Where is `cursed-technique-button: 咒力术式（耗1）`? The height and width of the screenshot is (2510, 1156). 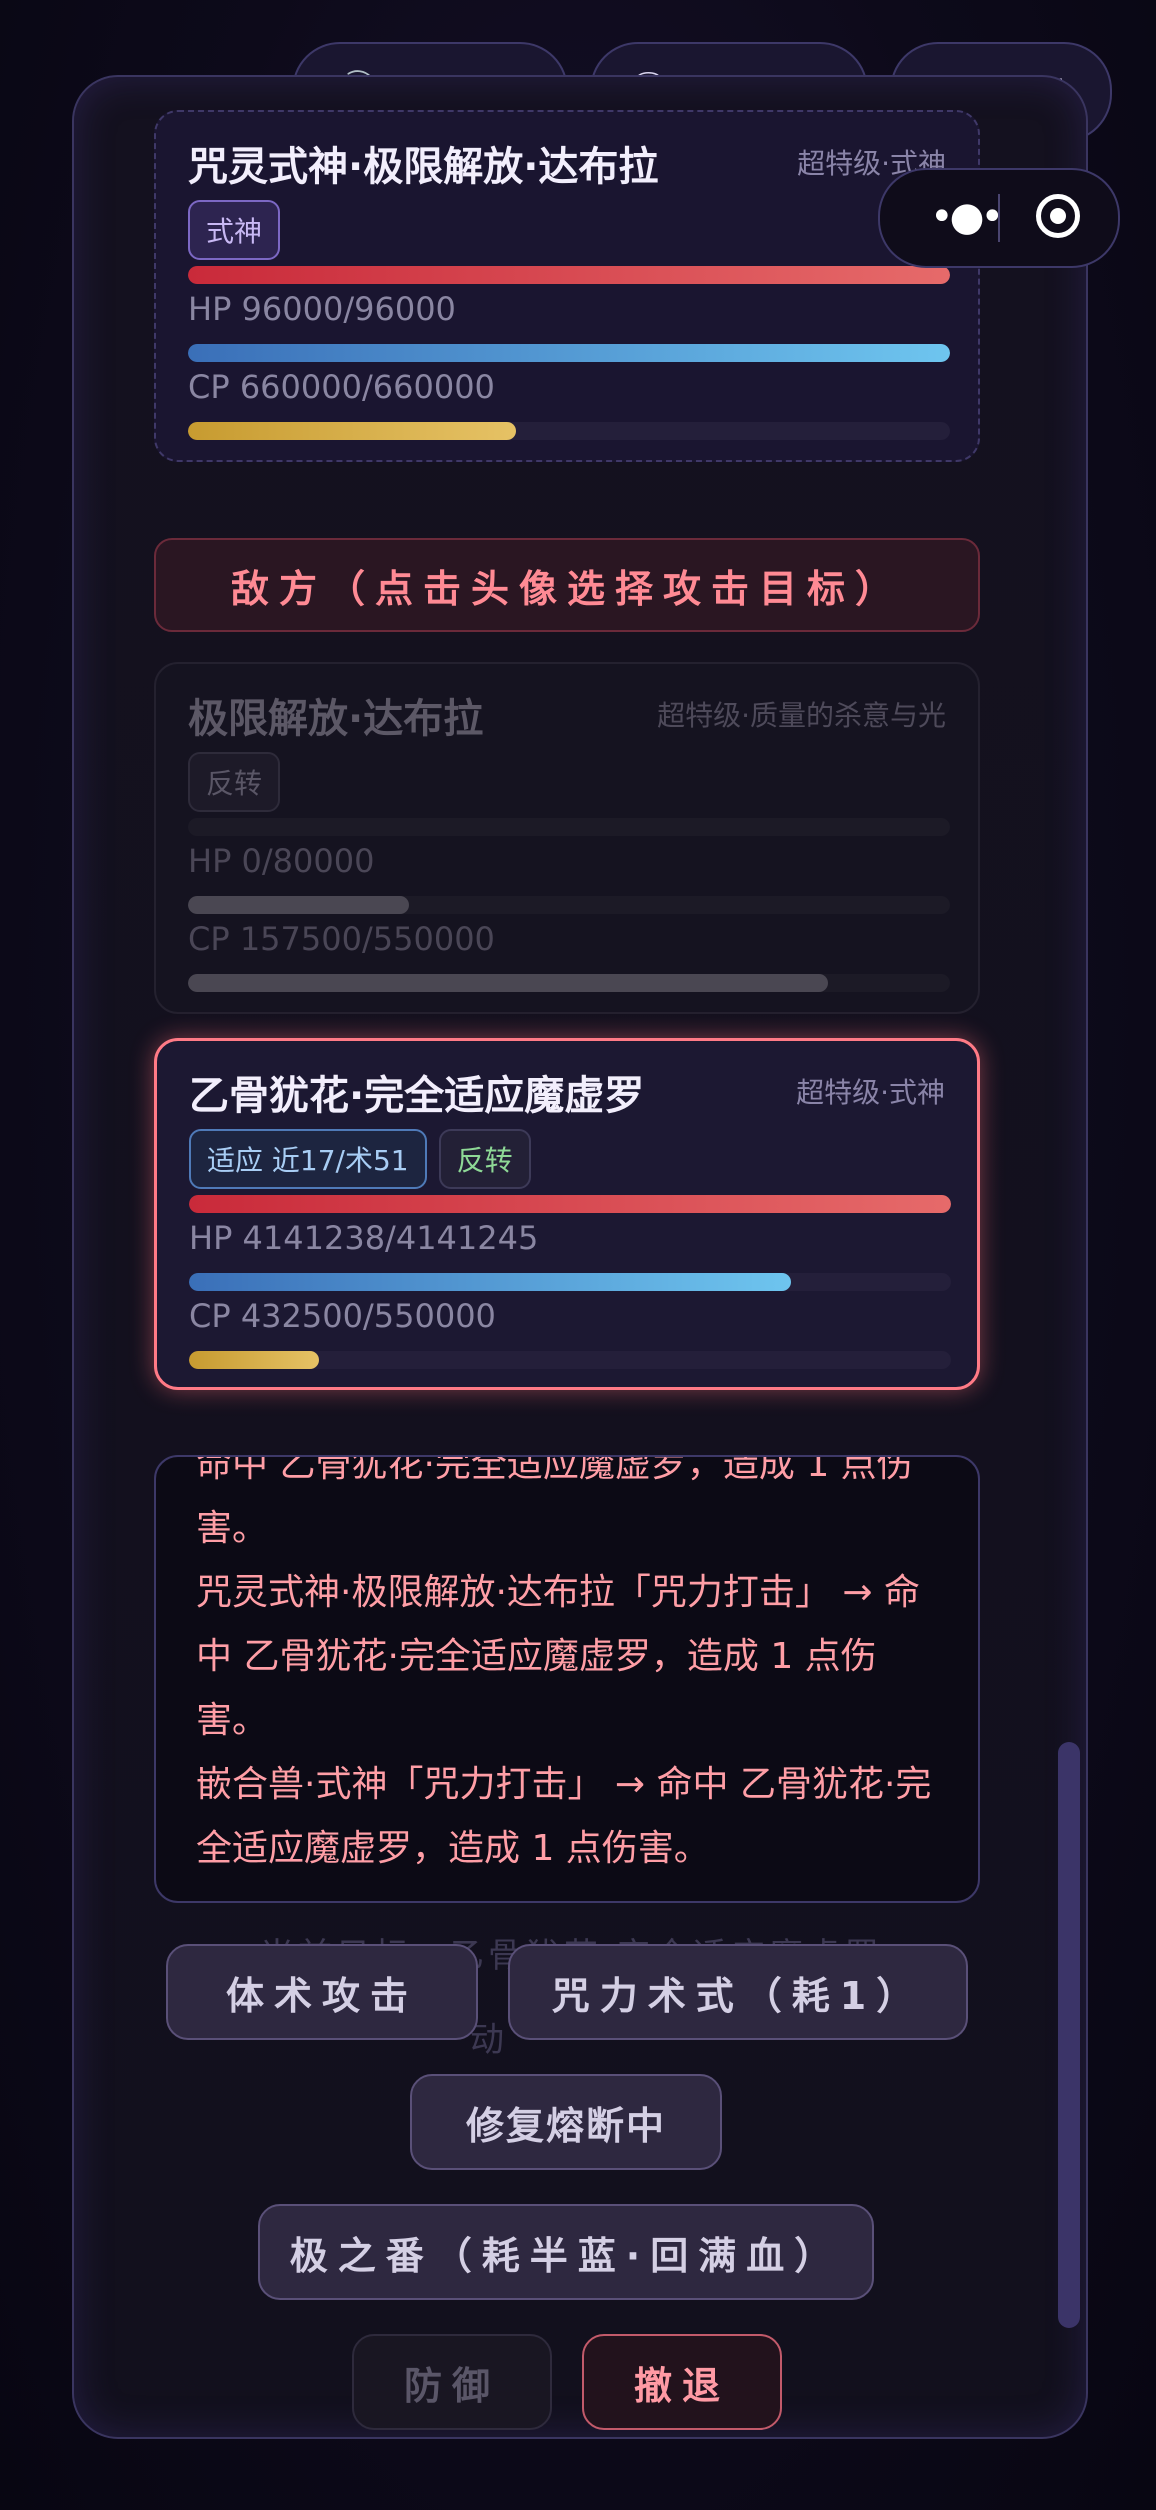
cursed-technique-button: 咒力术式（耗1） is located at coordinates (738, 1992).